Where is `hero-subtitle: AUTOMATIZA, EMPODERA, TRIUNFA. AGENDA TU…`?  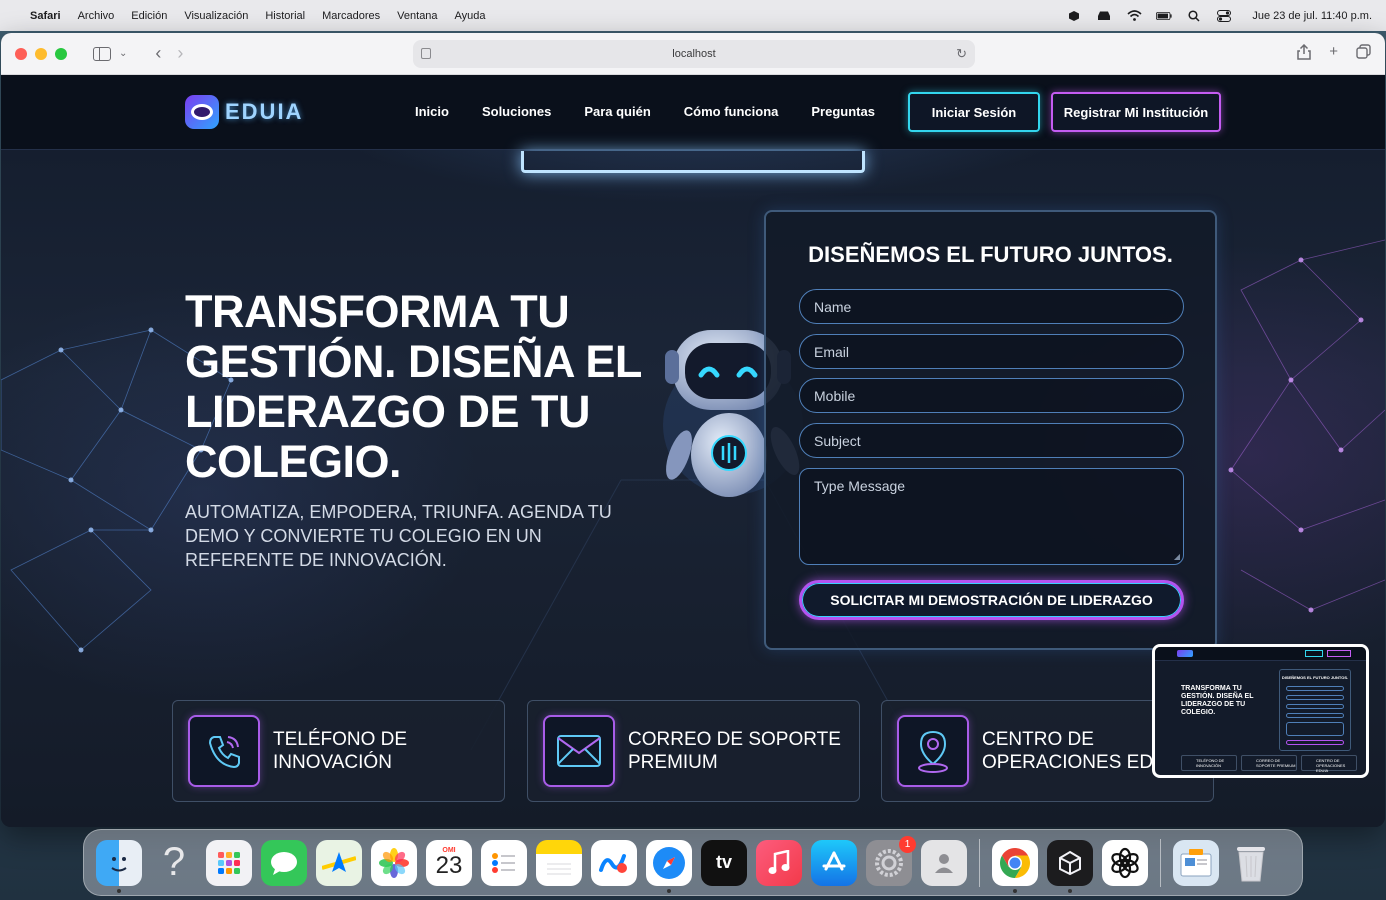
hero-subtitle: AUTOMATIZA, EMPODERA, TRIUNFA. AGENDA TU… is located at coordinates (398, 536).